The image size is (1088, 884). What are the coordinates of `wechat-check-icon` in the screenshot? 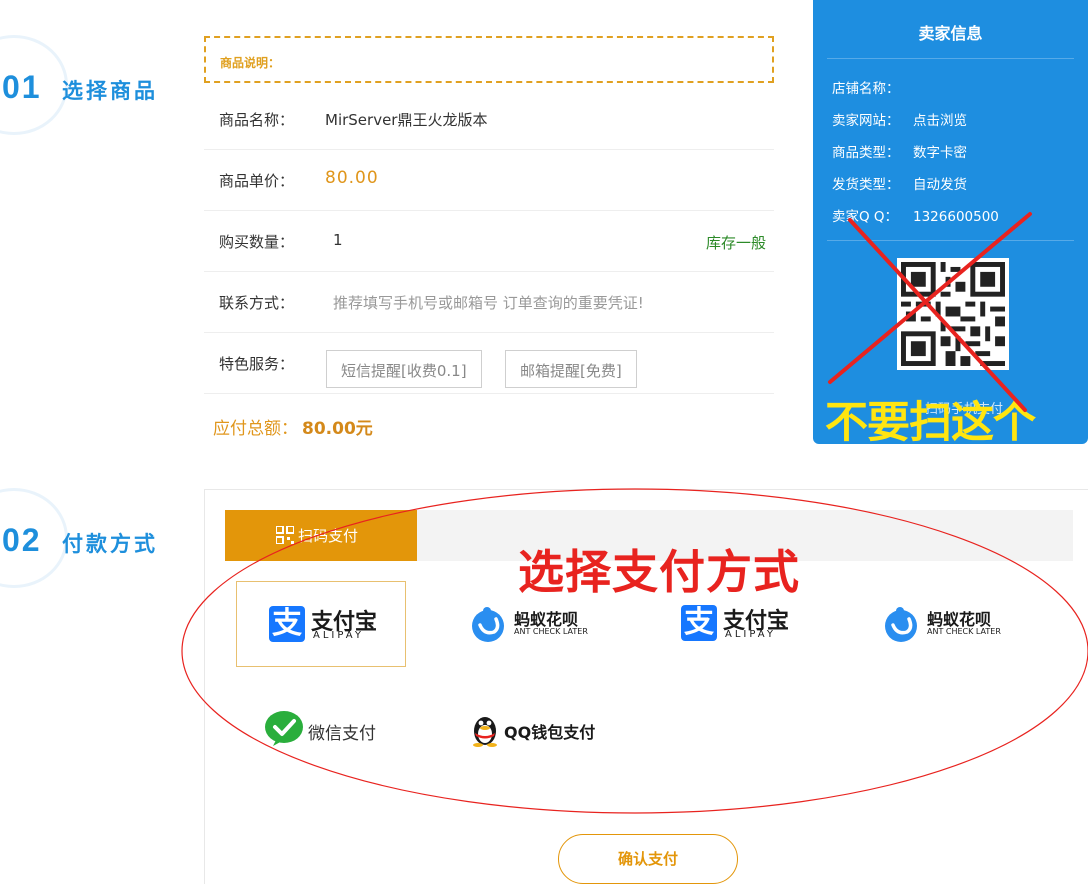 It's located at (284, 728).